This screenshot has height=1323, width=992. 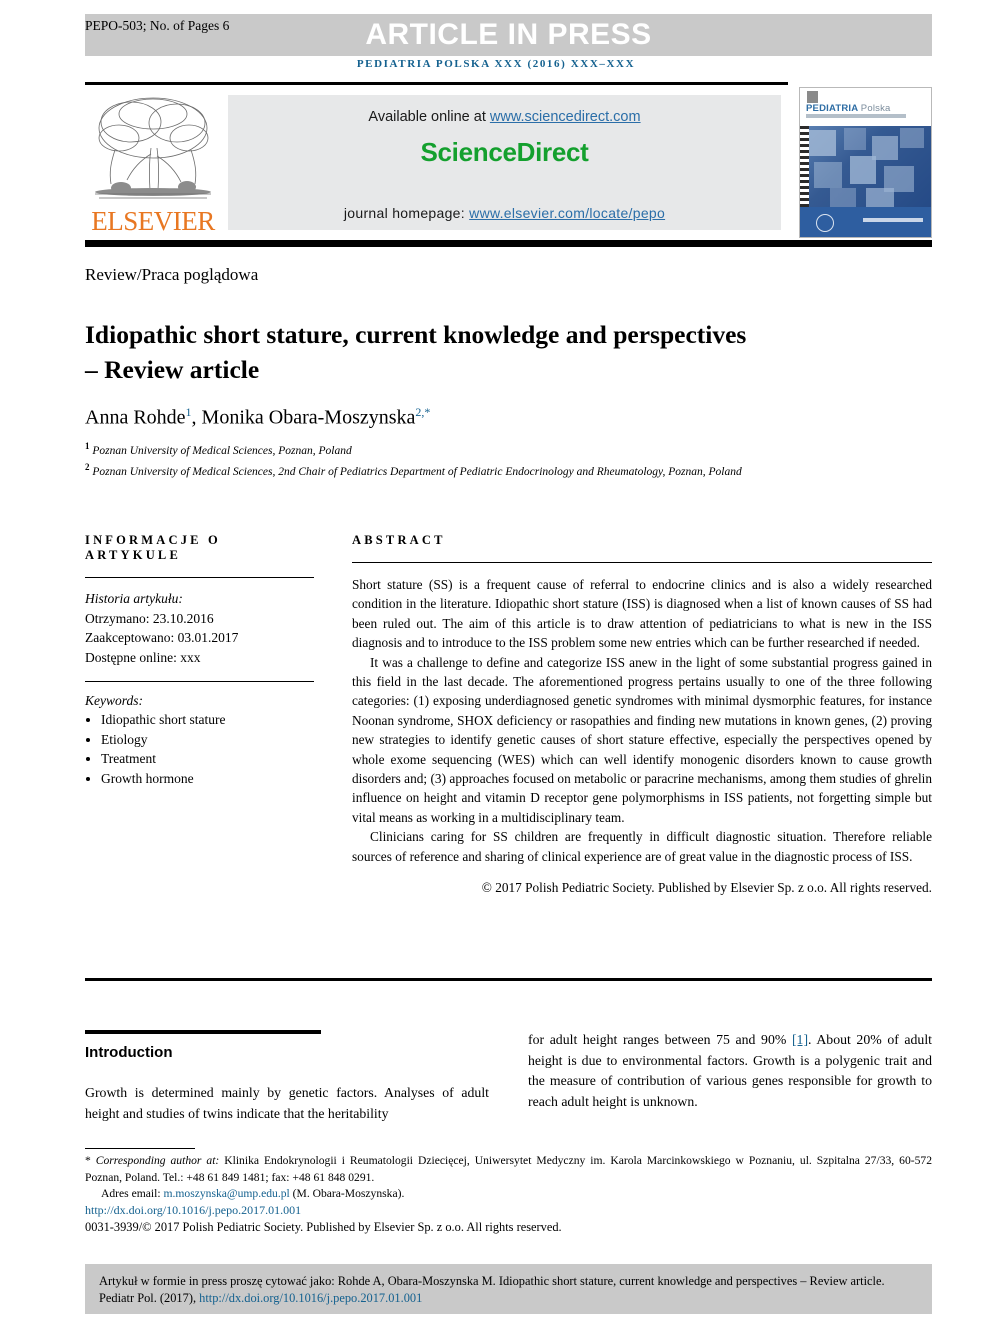 What do you see at coordinates (153, 149) in the screenshot?
I see `elsevier-tree-icon` at bounding box center [153, 149].